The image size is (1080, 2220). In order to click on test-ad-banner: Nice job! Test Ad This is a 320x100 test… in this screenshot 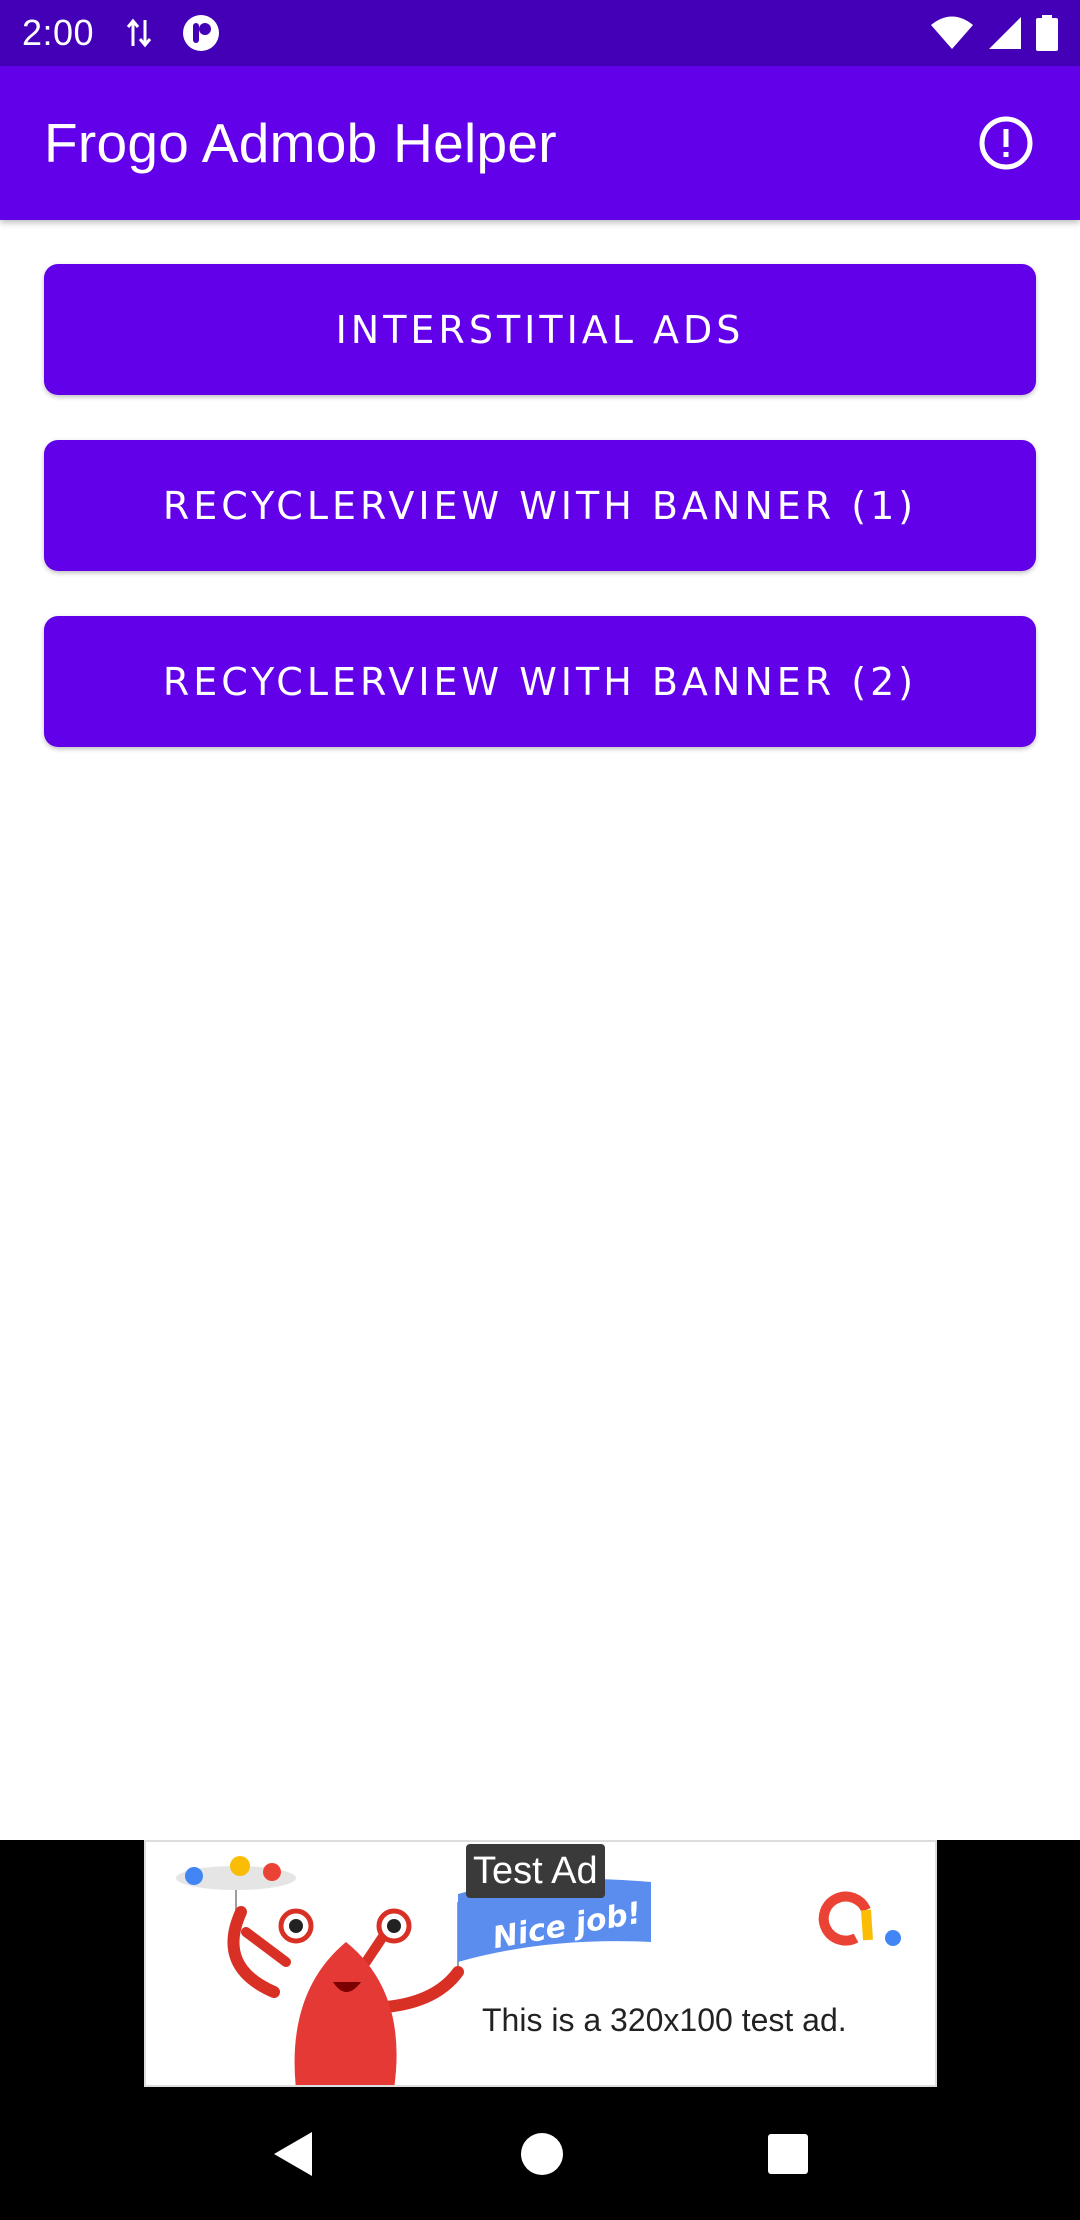, I will do `click(540, 1963)`.